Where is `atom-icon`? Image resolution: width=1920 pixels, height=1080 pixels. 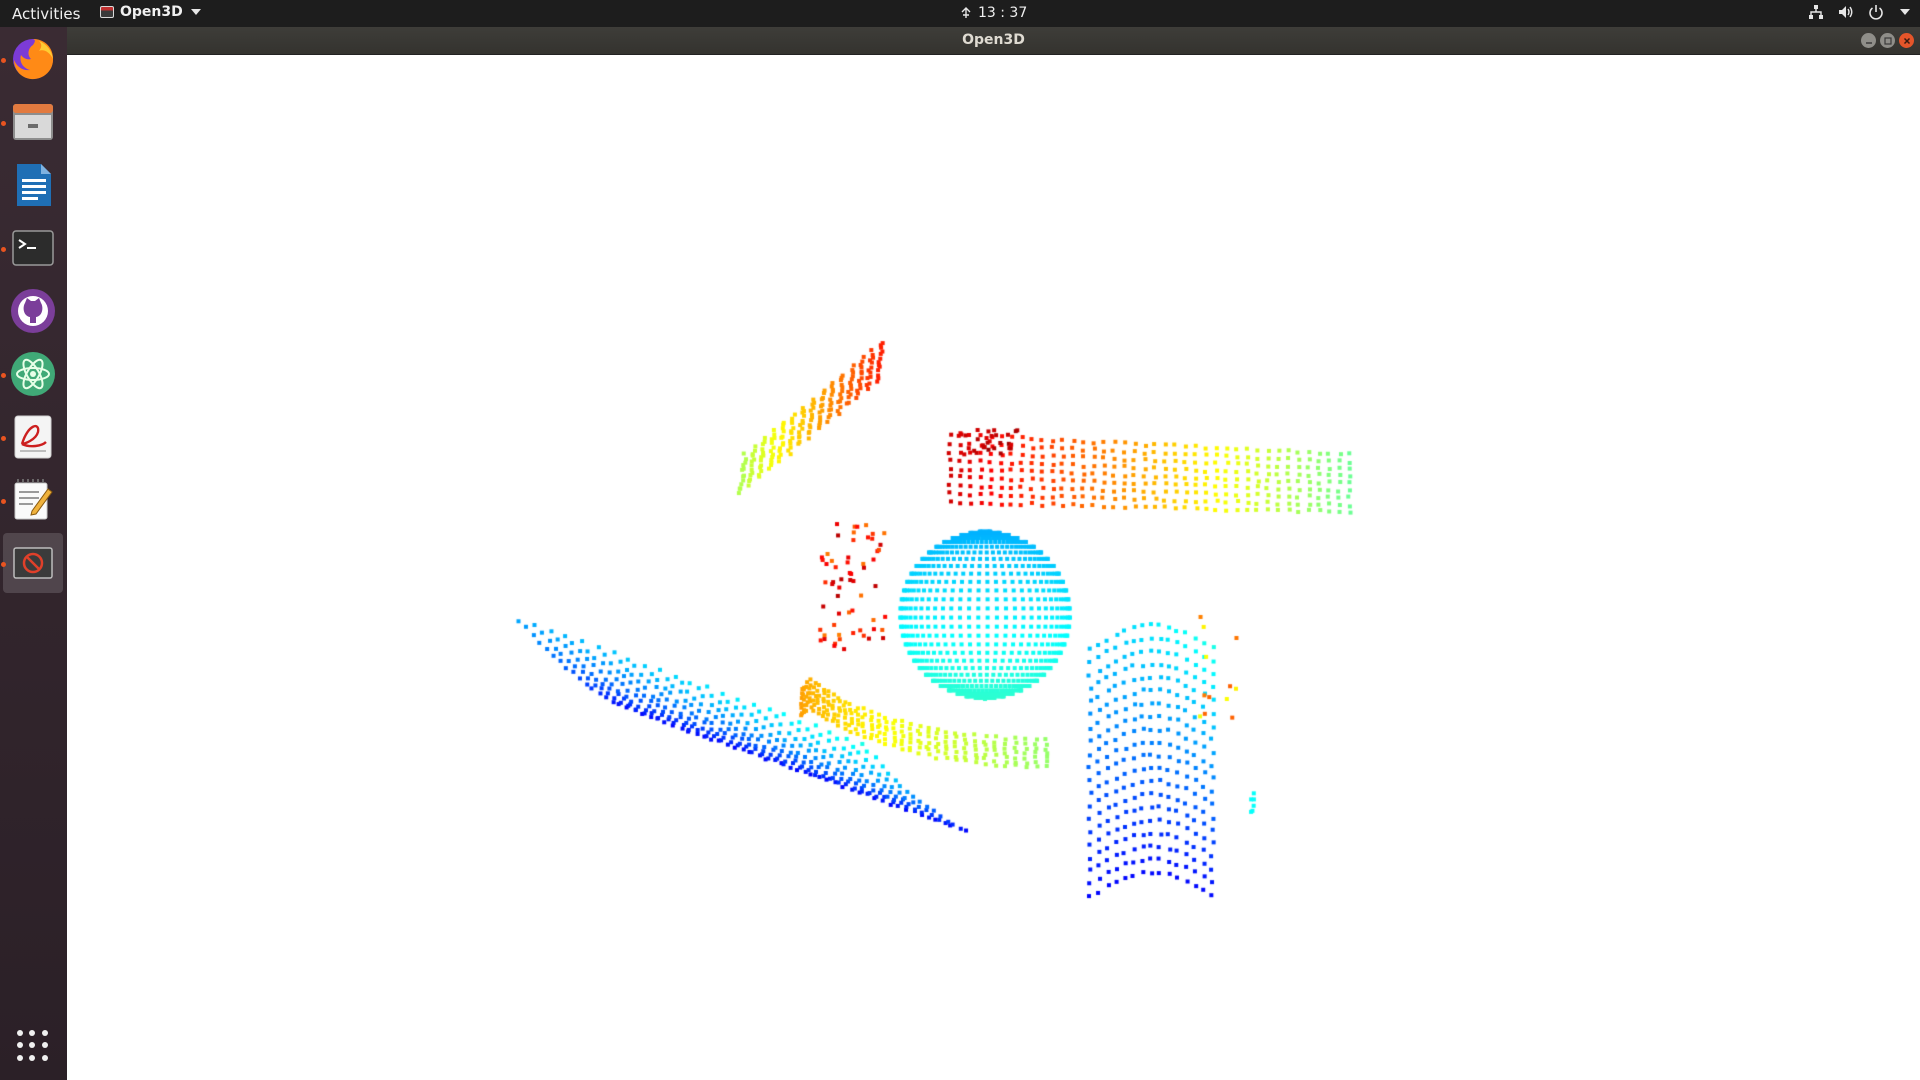 atom-icon is located at coordinates (33, 374).